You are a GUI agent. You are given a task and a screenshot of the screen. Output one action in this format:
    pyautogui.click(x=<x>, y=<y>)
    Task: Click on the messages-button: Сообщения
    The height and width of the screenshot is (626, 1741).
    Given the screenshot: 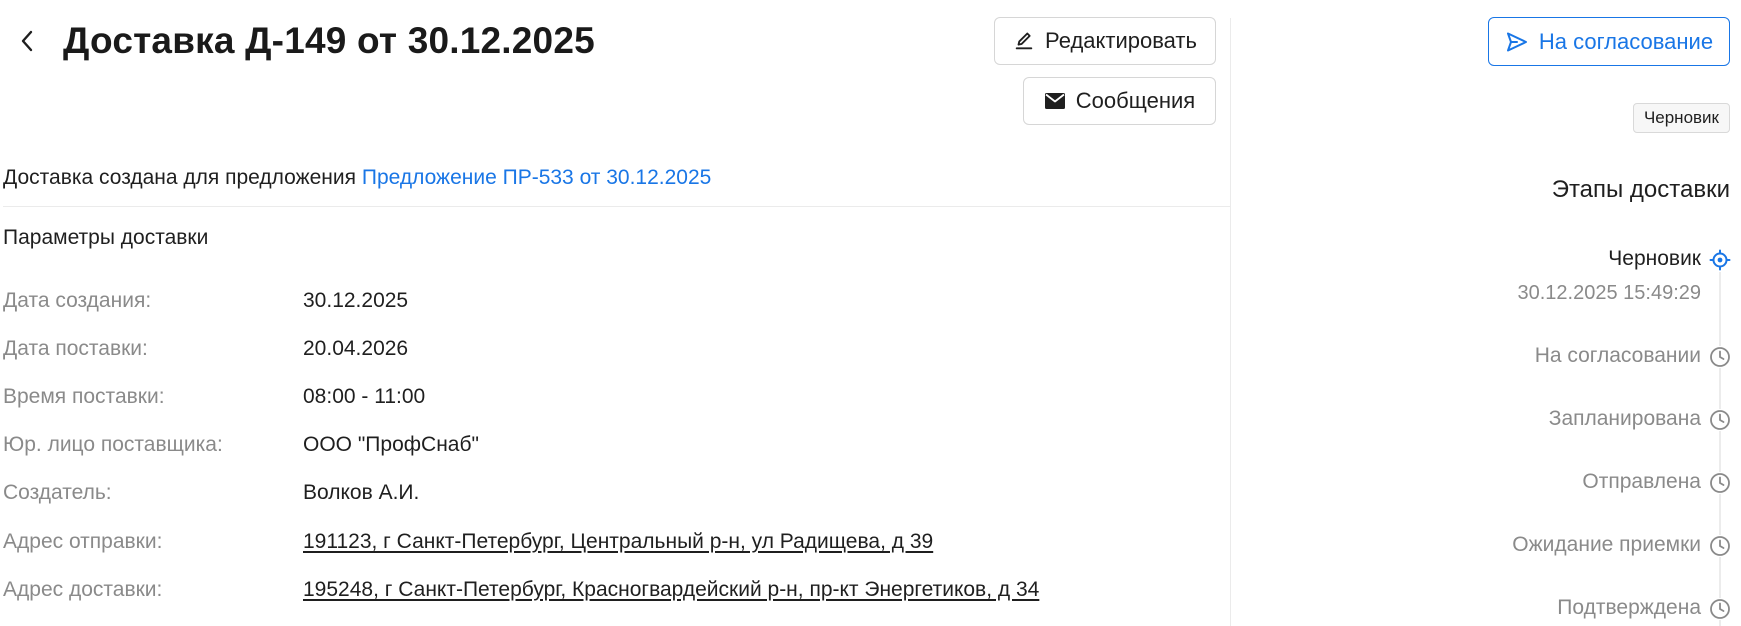 What is the action you would take?
    pyautogui.click(x=1119, y=101)
    